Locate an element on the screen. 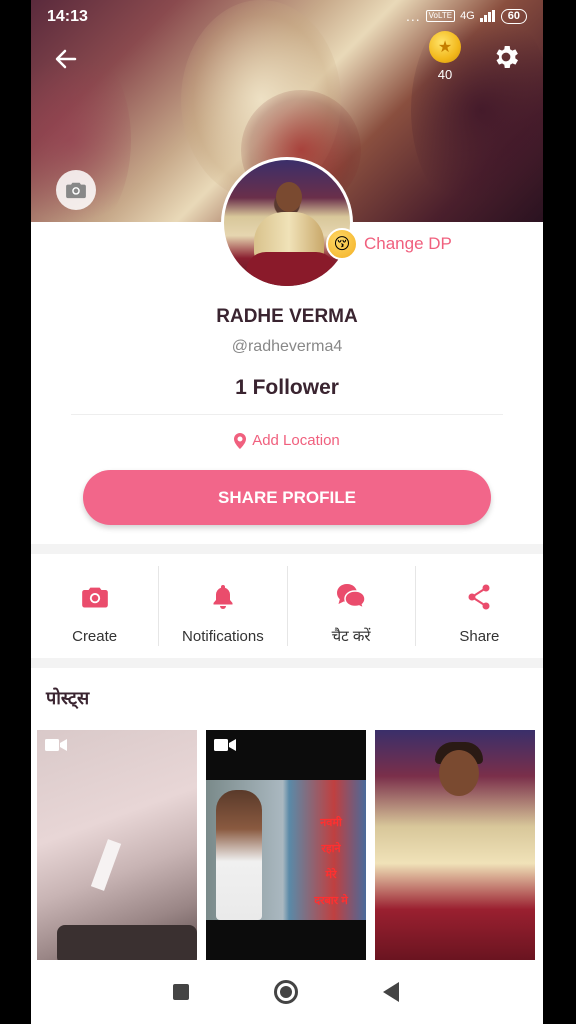  change-dp-button: 😚 Change DP is located at coordinates (389, 244).